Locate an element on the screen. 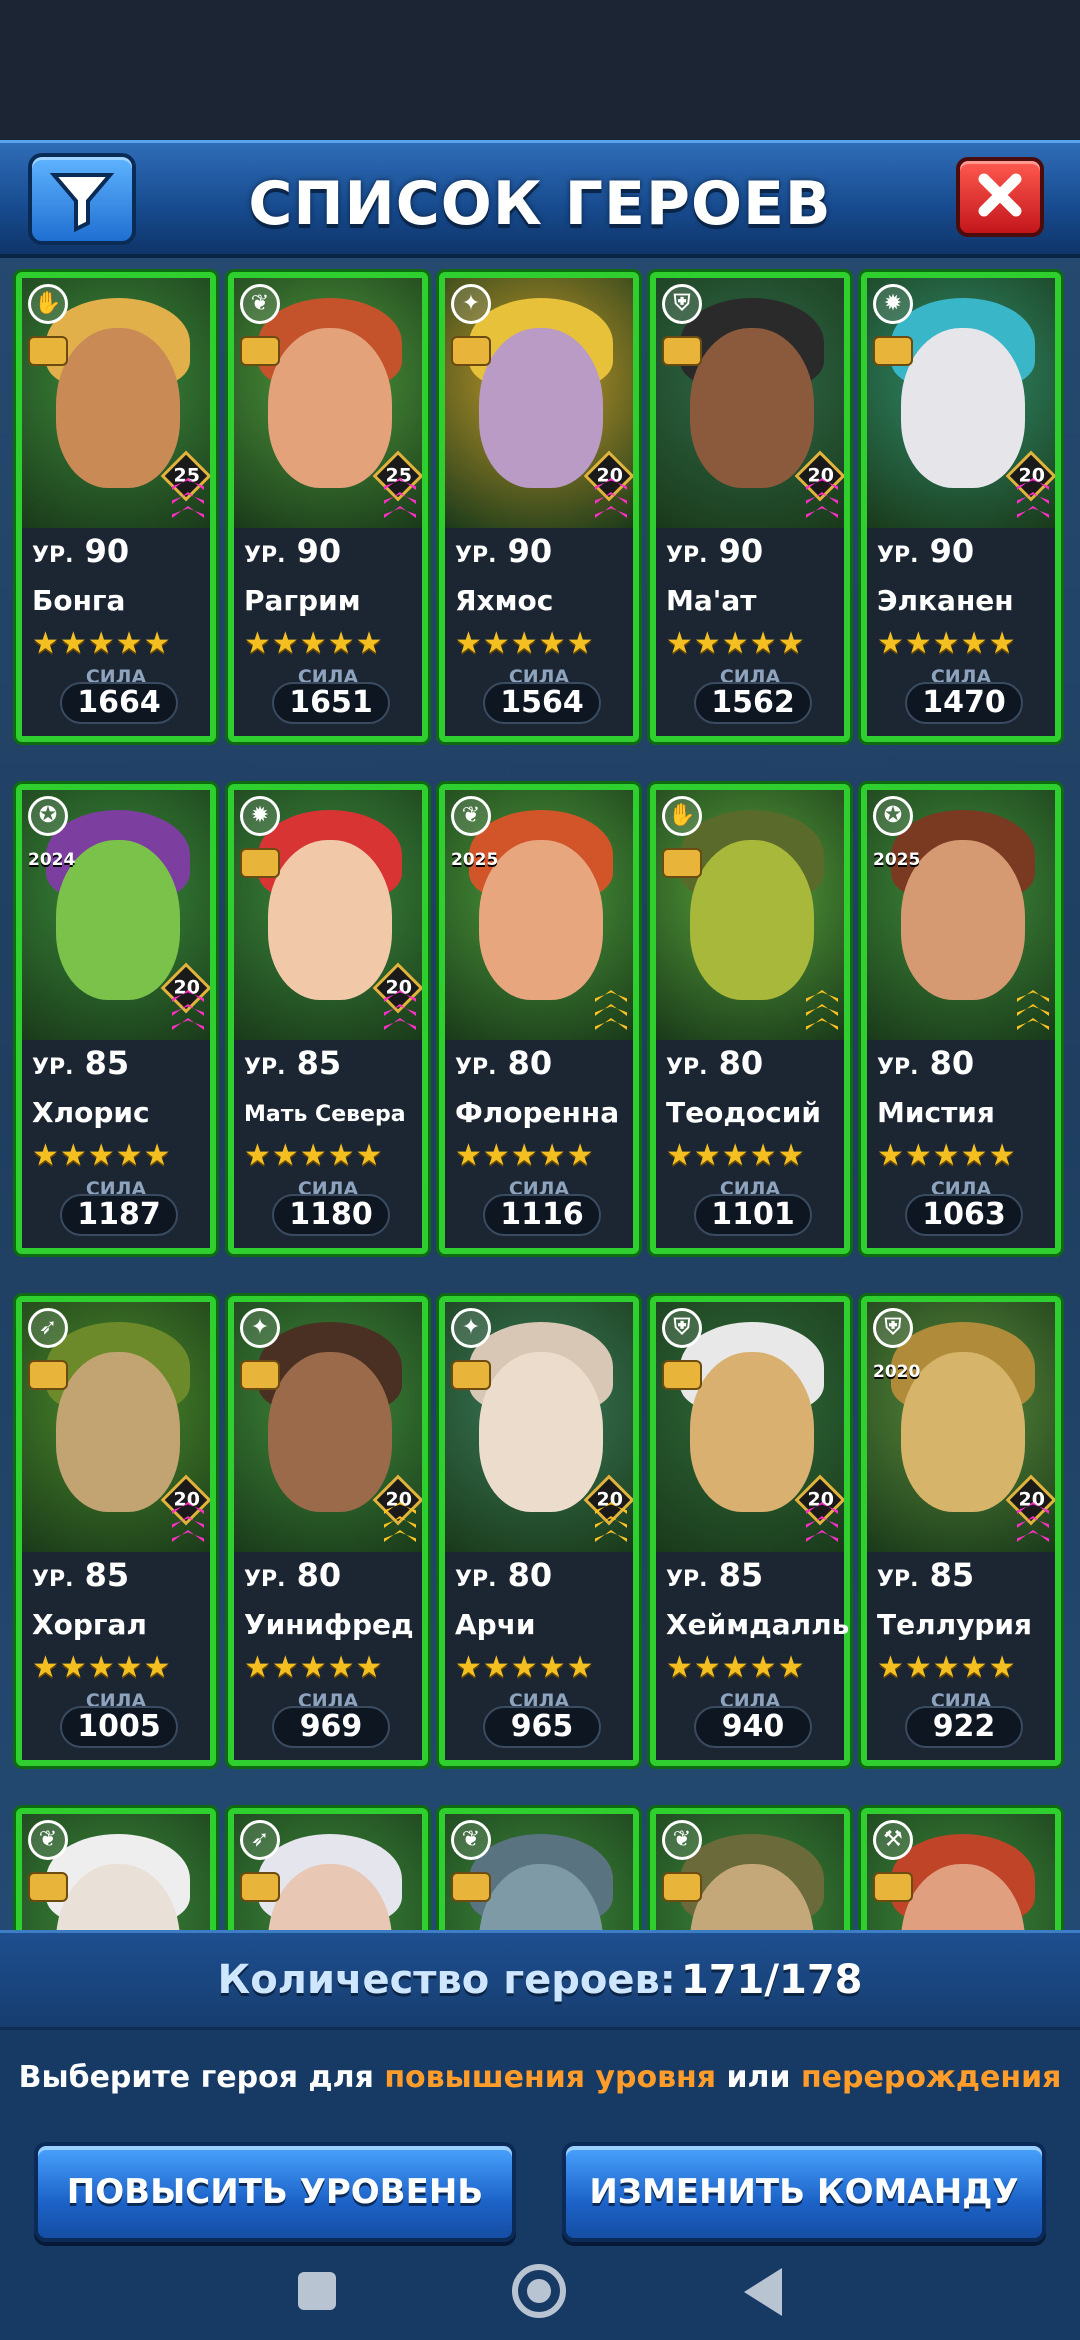 This screenshot has height=2340, width=1080. hero-card: ➶ 20 УР. 85 Хоргал ★★★★★ СИЛА 1005 is located at coordinates (116, 1531).